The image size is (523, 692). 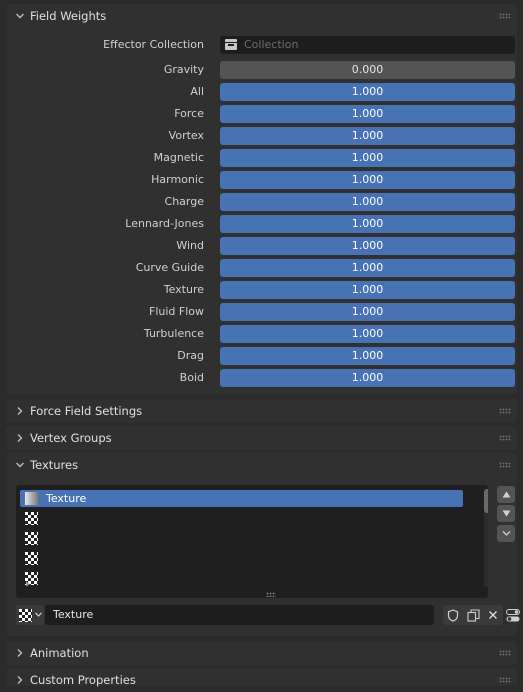 What do you see at coordinates (261, 16) in the screenshot?
I see `field-weights-header: Field Weights` at bounding box center [261, 16].